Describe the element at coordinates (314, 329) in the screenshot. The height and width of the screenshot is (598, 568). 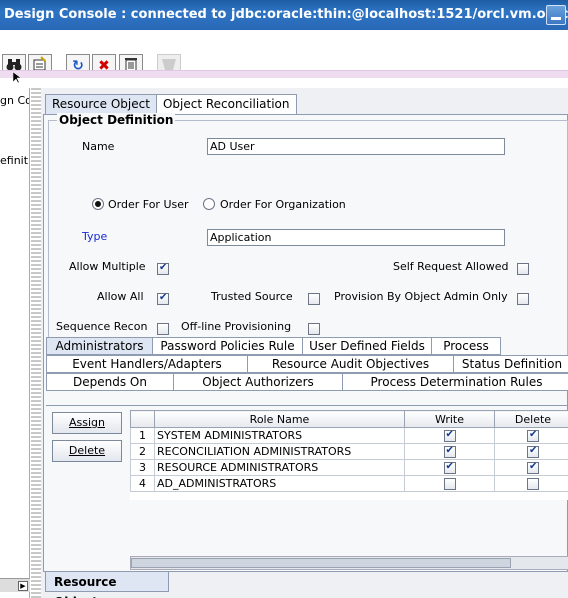
I see `offline-provisioning-checkbox` at that location.